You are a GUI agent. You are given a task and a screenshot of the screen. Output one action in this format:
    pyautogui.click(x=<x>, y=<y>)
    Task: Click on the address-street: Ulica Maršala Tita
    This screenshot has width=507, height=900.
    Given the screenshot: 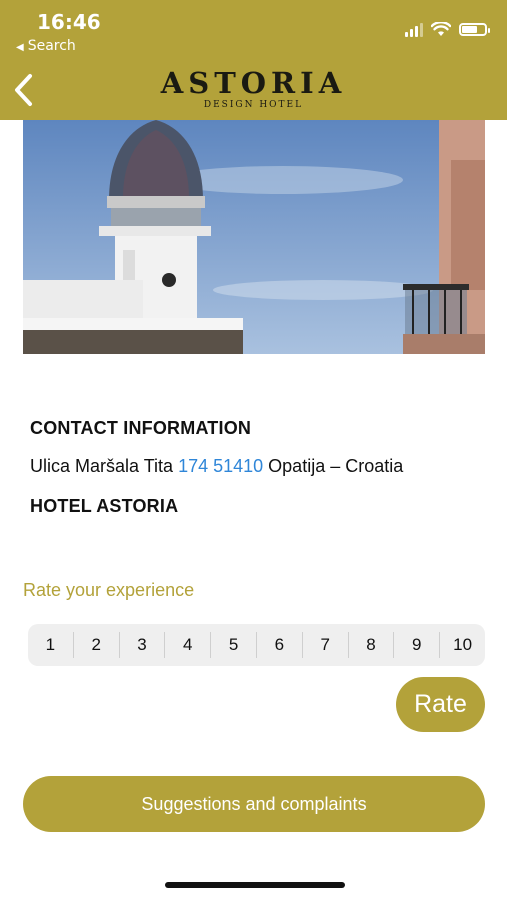 What is the action you would take?
    pyautogui.click(x=102, y=466)
    